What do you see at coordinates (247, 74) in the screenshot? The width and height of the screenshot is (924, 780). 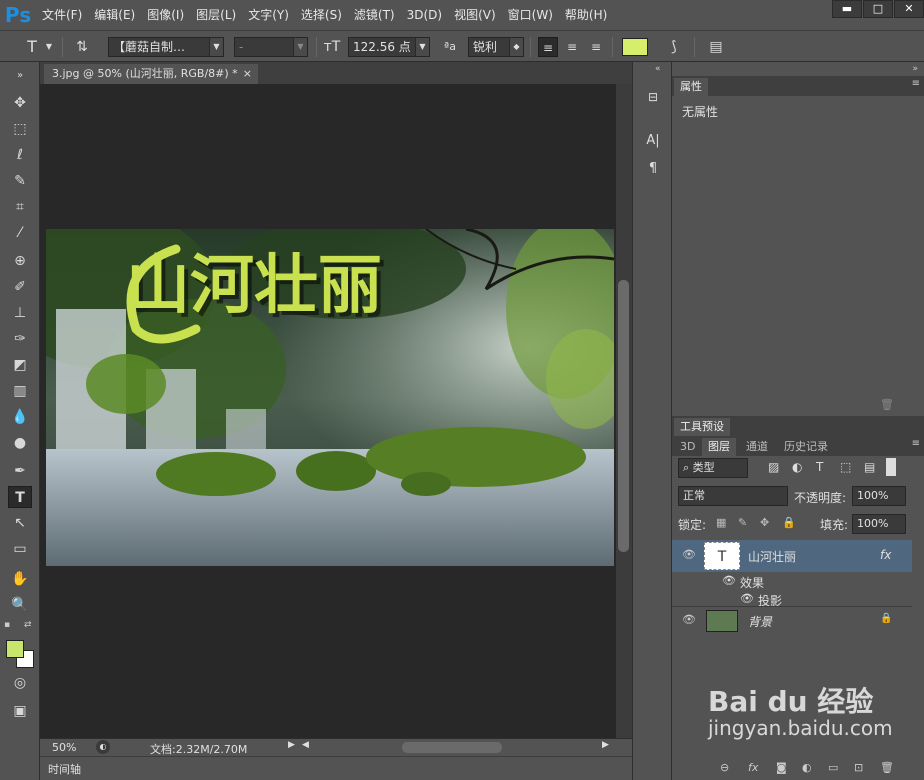 I see `close-tab-icon: ×` at bounding box center [247, 74].